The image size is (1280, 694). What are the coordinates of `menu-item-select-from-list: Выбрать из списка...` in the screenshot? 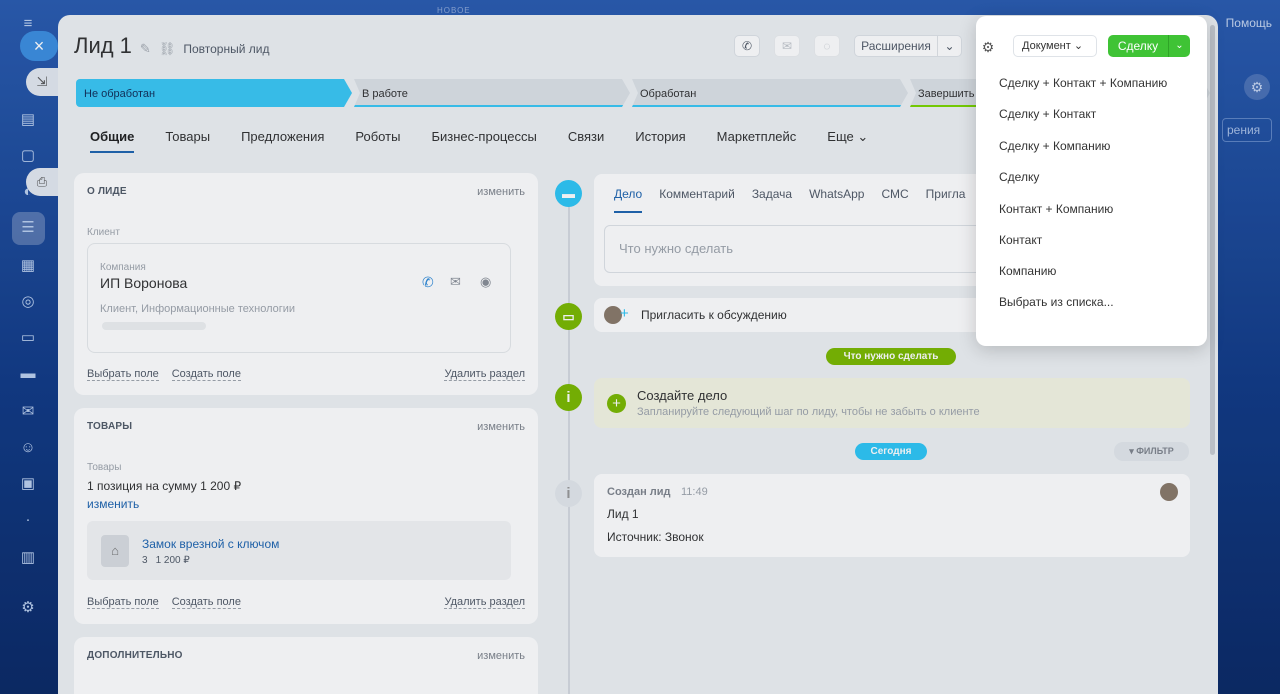 It's located at (1056, 302).